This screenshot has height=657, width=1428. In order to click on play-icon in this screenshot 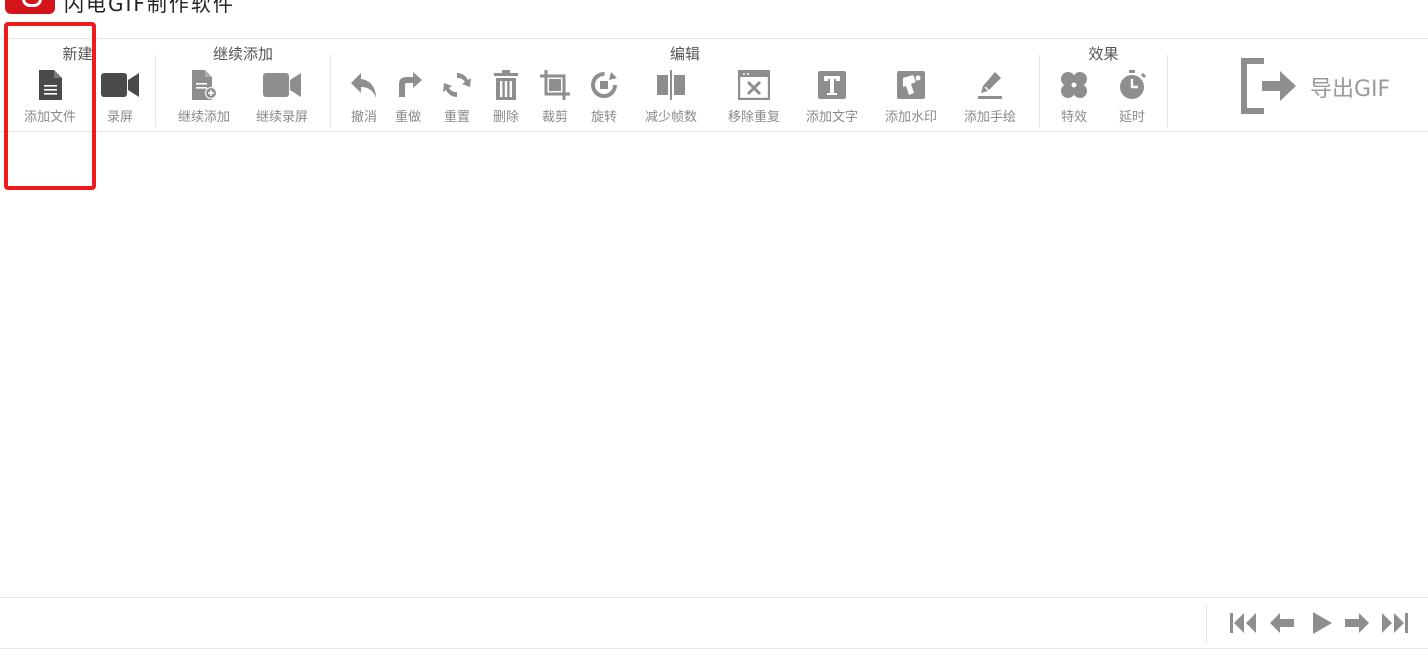, I will do `click(1322, 623)`.